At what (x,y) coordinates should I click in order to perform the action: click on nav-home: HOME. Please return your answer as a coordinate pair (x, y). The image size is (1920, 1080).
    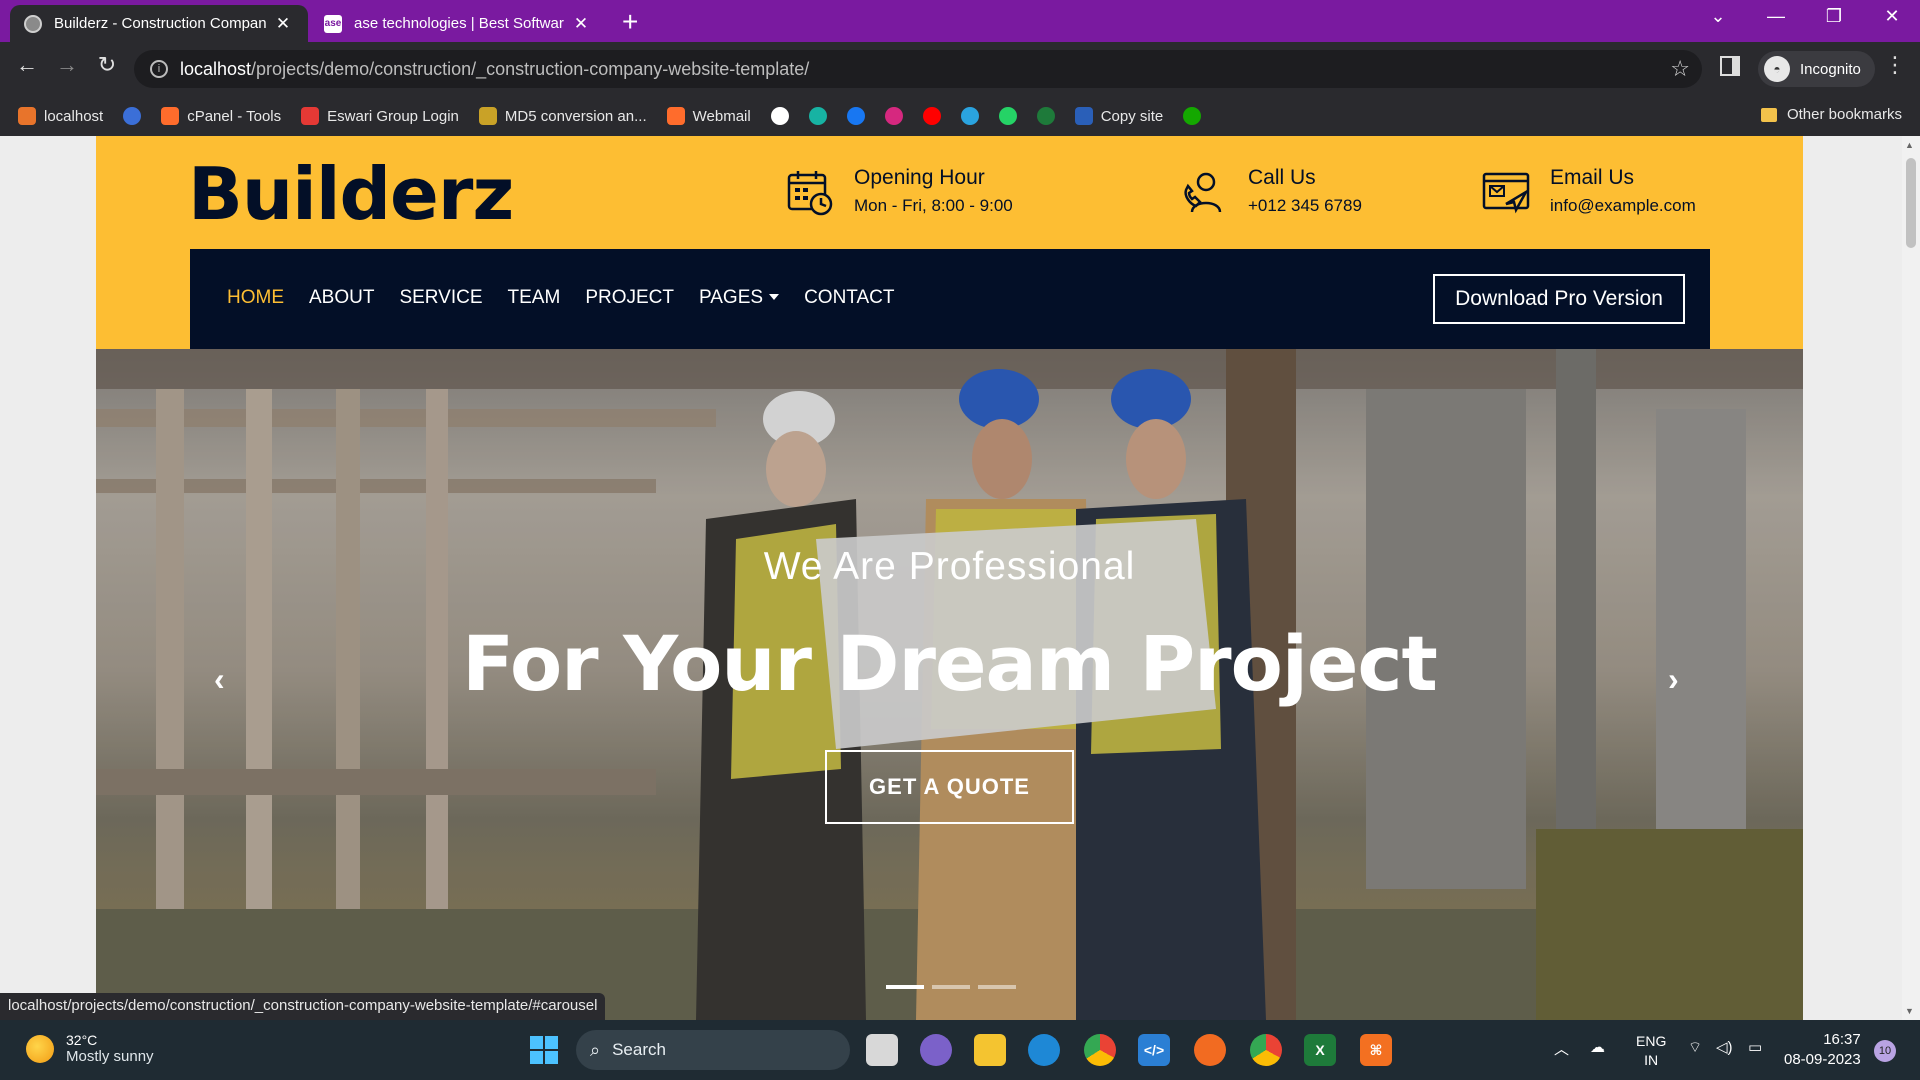
    Looking at the image, I should click on (255, 298).